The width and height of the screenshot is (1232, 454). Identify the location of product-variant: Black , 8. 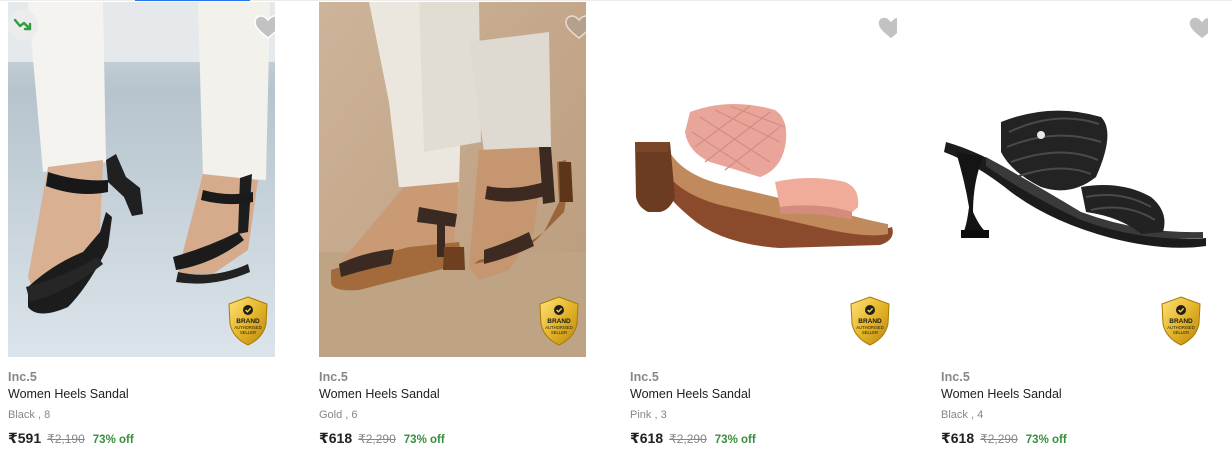
(29, 415).